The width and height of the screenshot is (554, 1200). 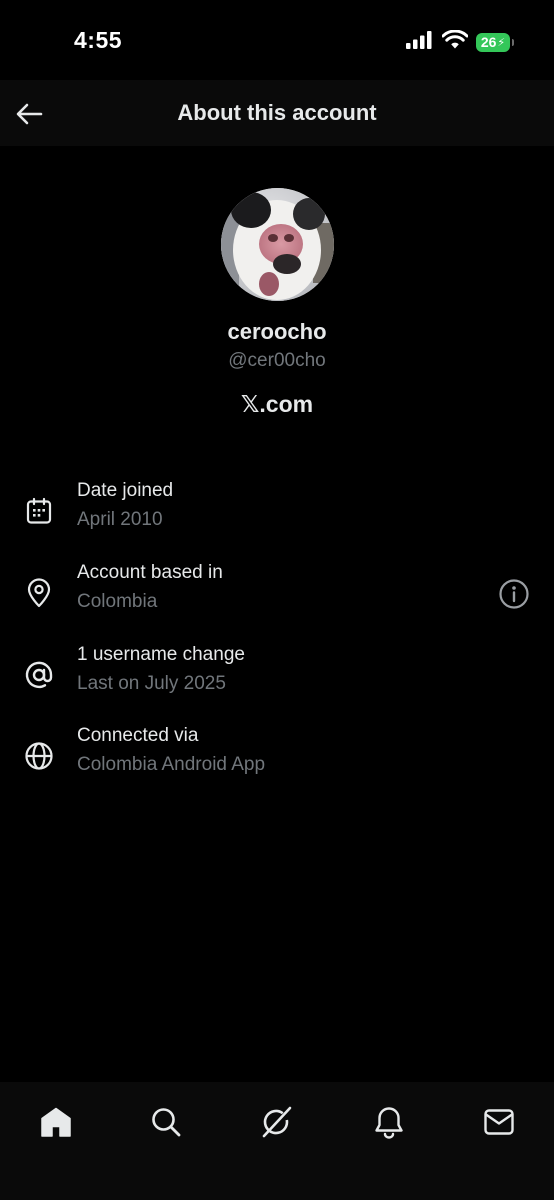 I want to click on notifications-bell-icon, so click(x=389, y=1123).